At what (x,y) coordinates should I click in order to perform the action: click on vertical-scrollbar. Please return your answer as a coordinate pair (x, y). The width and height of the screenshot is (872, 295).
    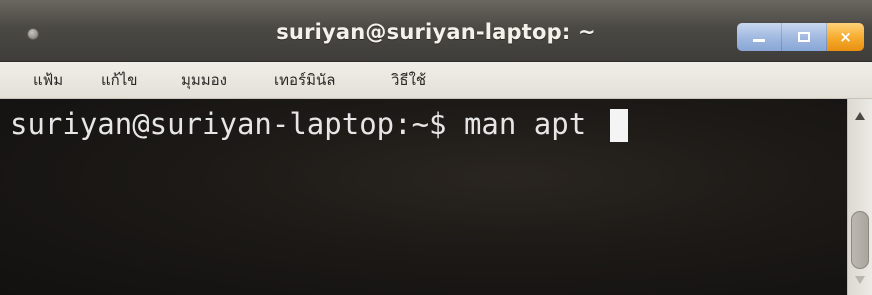
    Looking at the image, I should click on (859, 197).